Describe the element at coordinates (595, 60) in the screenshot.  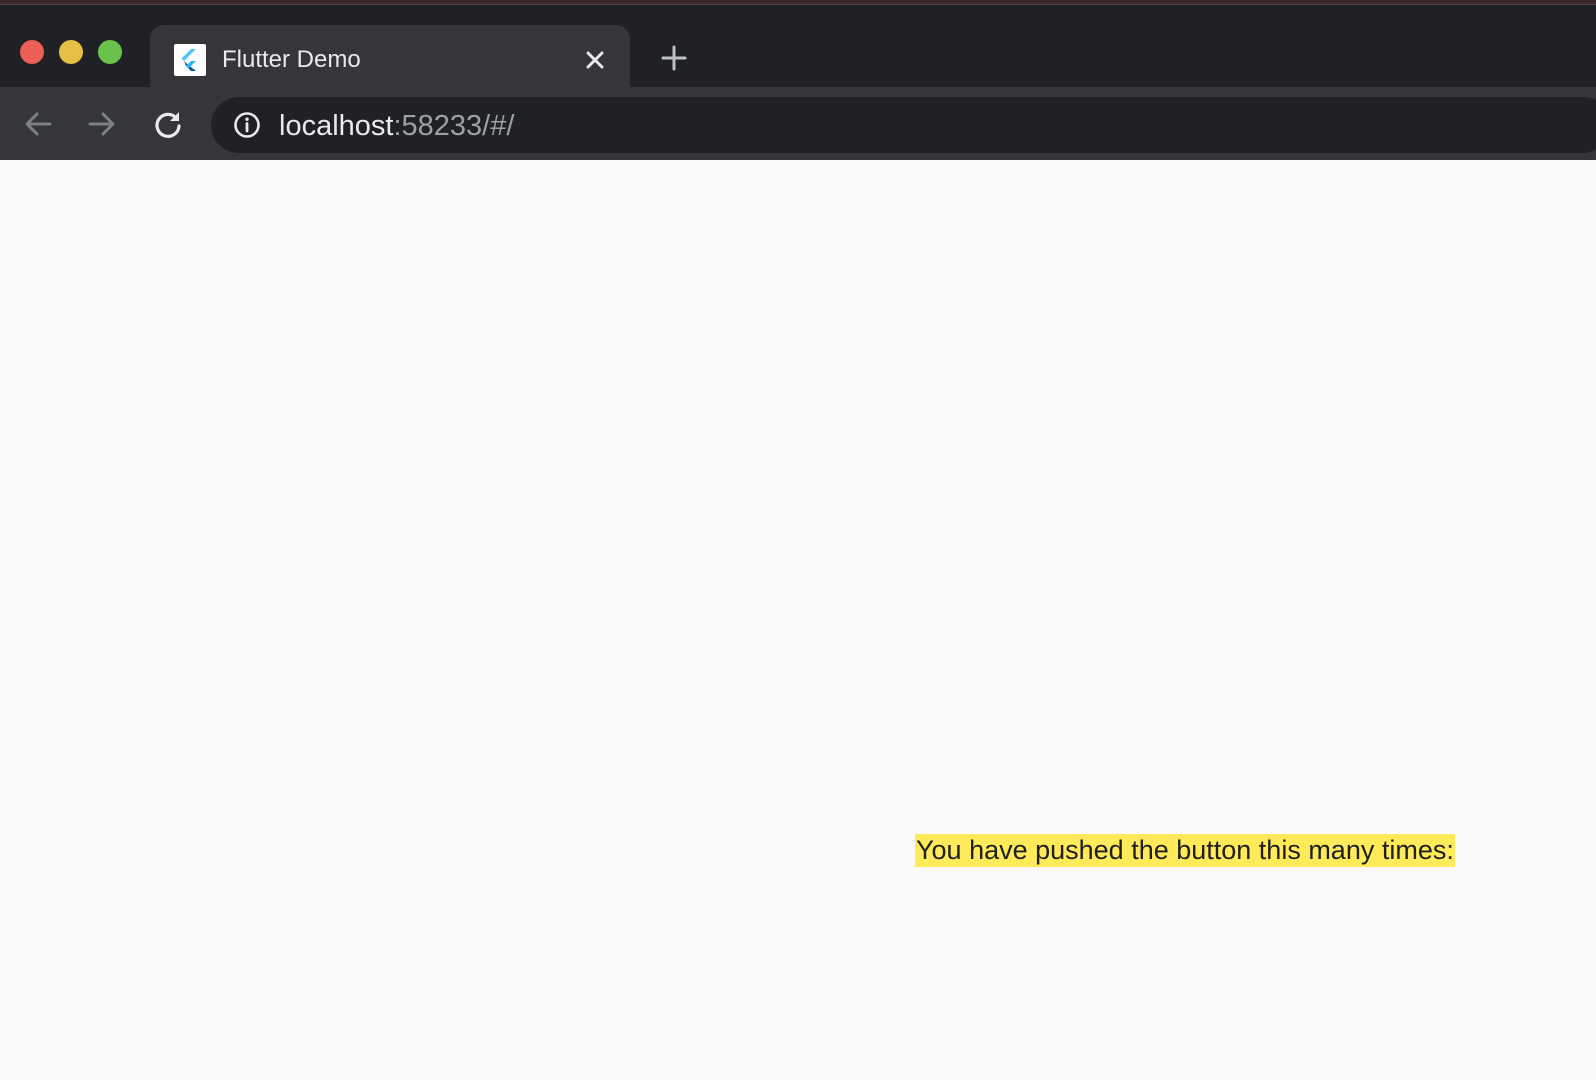
I see `close-icon` at that location.